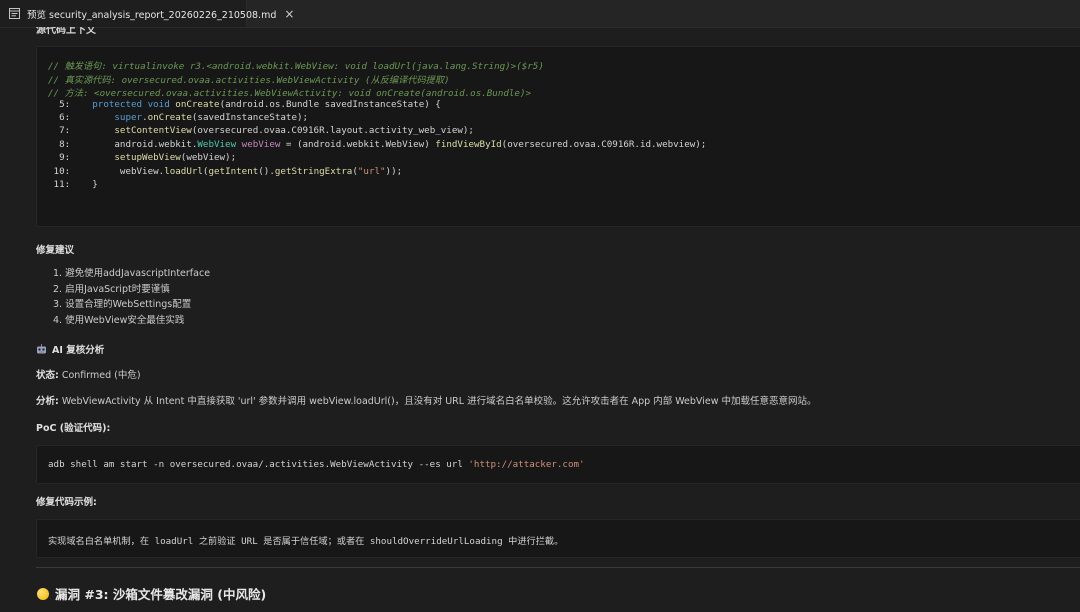 Image resolution: width=1080 pixels, height=612 pixels. I want to click on fix-example-heading: 修复代码示例:, so click(66, 502).